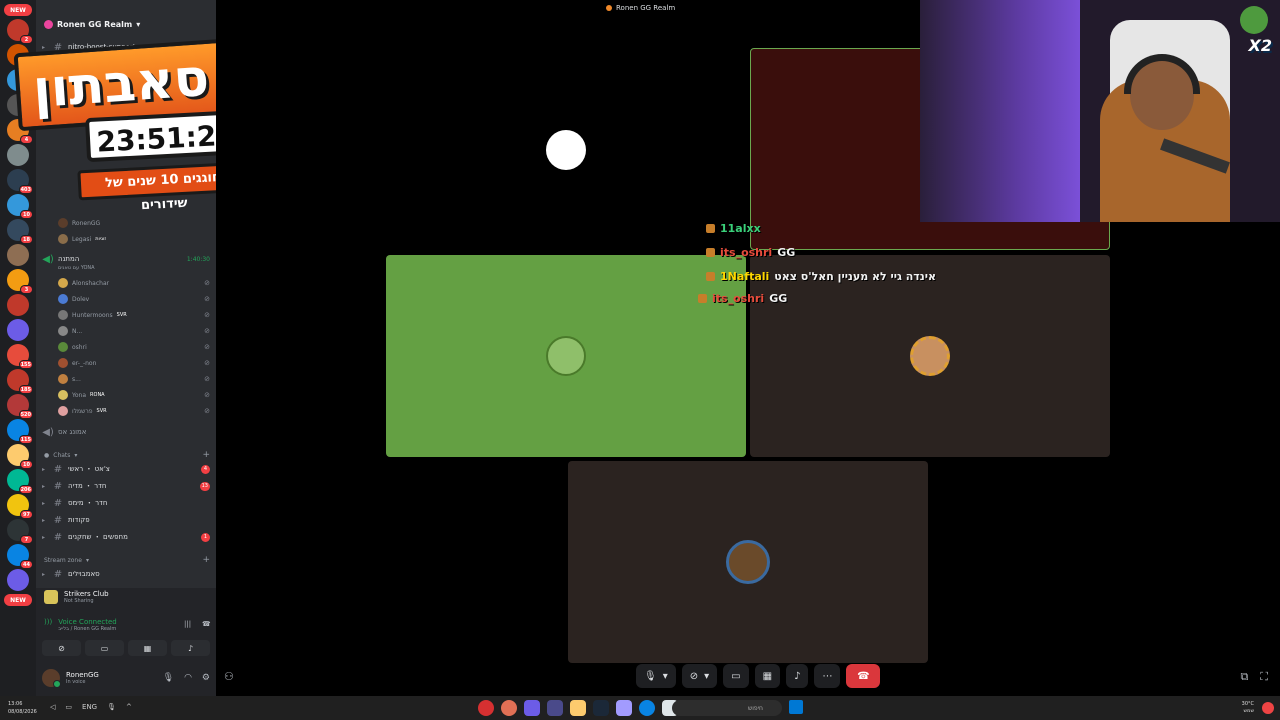  What do you see at coordinates (229, 676) in the screenshot?
I see `invite-icon: ⚇` at bounding box center [229, 676].